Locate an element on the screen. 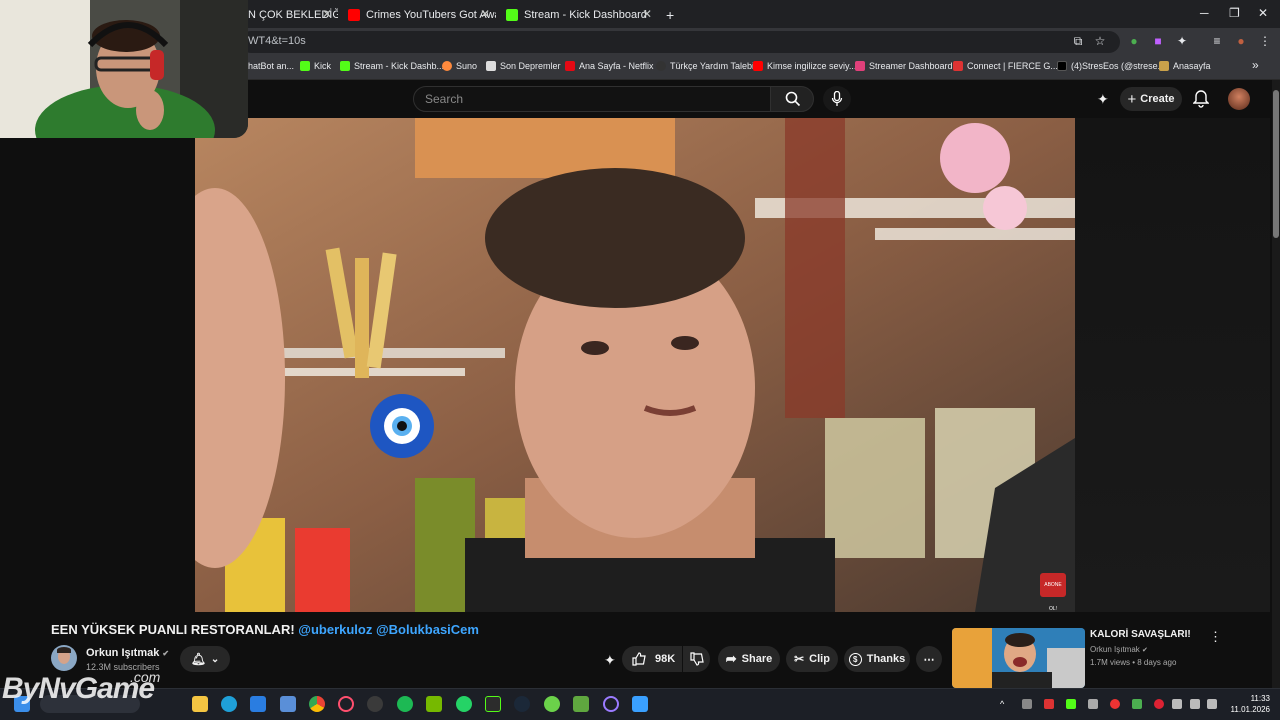  address-bar is located at coordinates (680, 42).